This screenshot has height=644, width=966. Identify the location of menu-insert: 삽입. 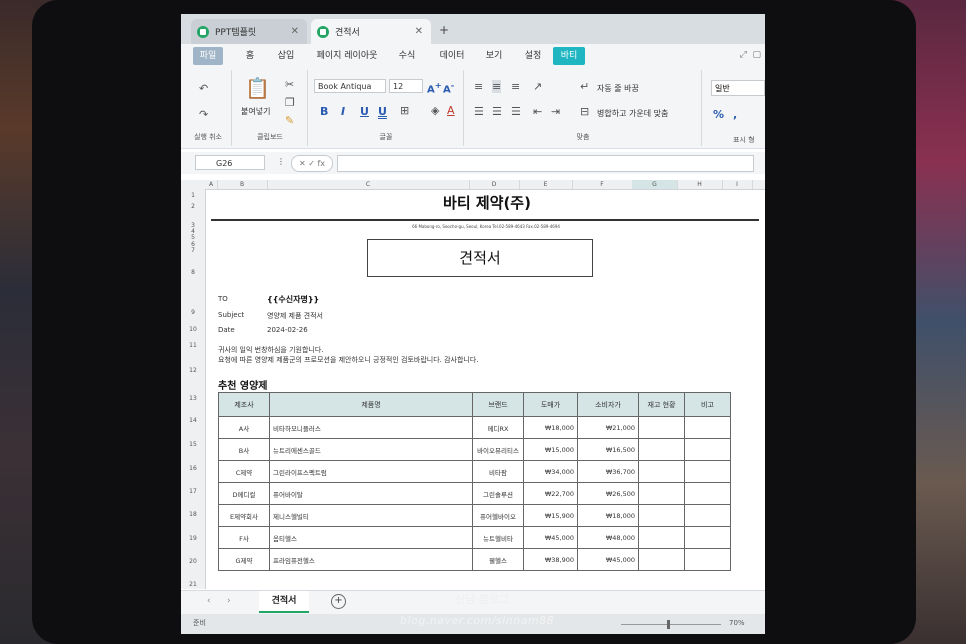
(286, 56).